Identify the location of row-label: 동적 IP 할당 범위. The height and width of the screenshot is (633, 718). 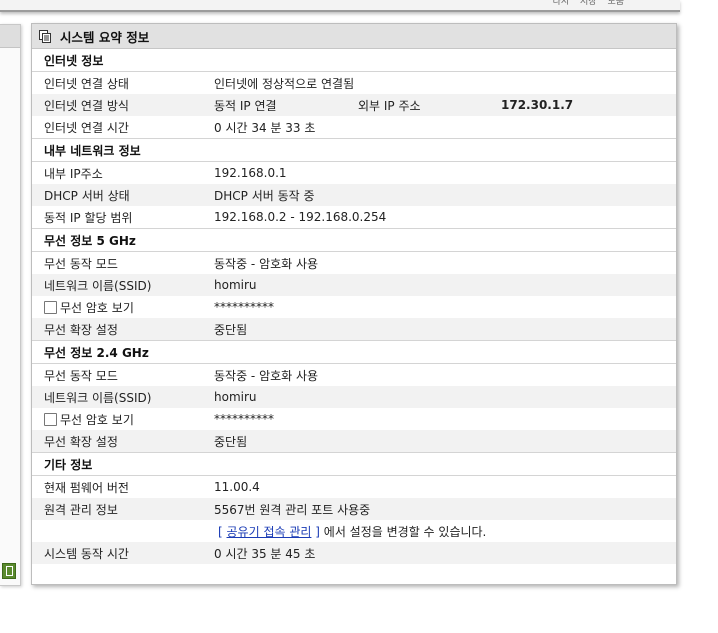
(88, 217).